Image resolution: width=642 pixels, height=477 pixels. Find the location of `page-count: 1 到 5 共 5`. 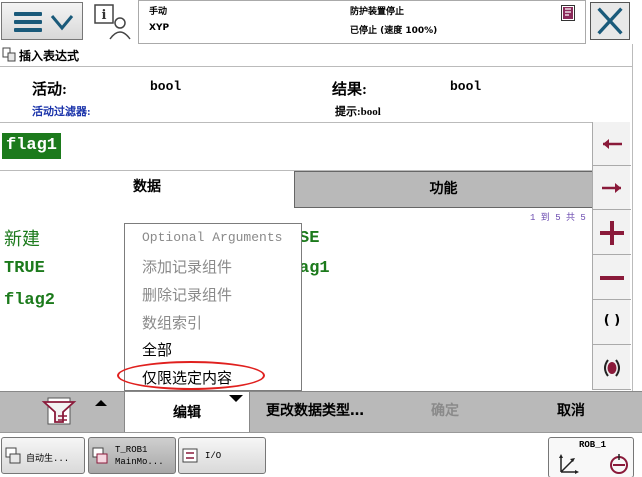

page-count: 1 到 5 共 5 is located at coordinates (558, 218).